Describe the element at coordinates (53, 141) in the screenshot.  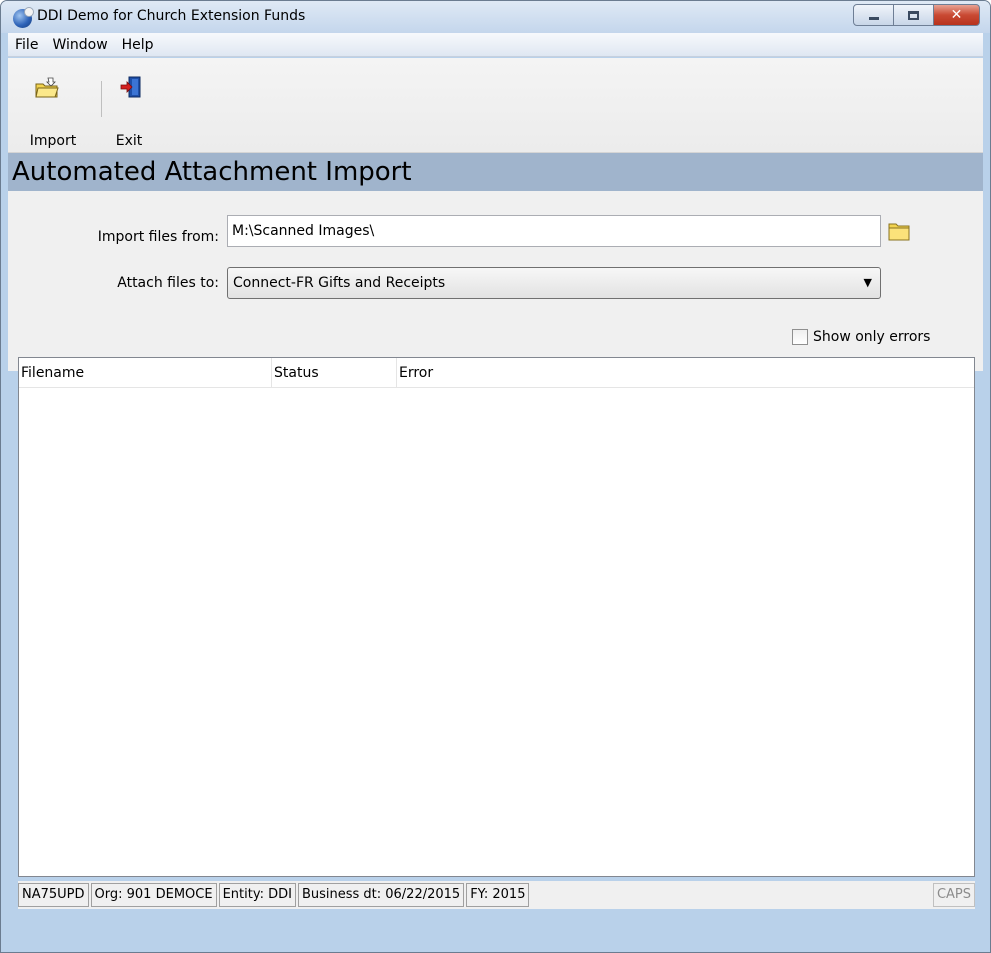
I see `import-label: Import` at that location.